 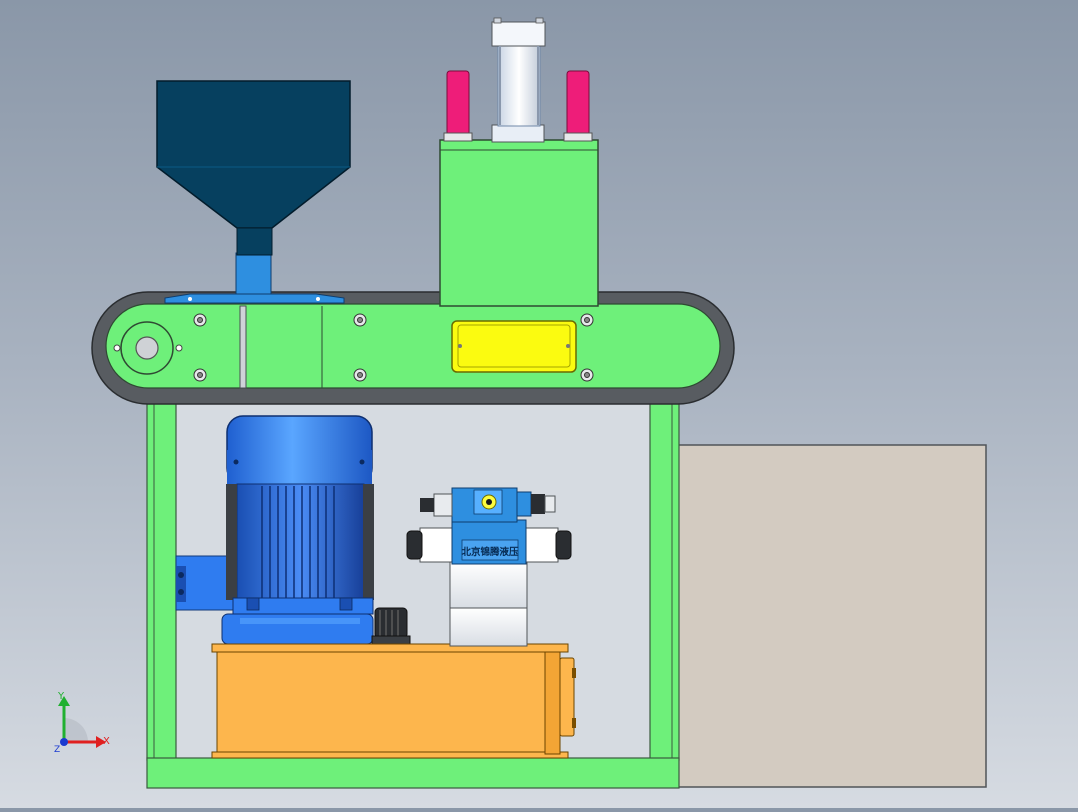 I want to click on hopper, so click(x=253, y=192).